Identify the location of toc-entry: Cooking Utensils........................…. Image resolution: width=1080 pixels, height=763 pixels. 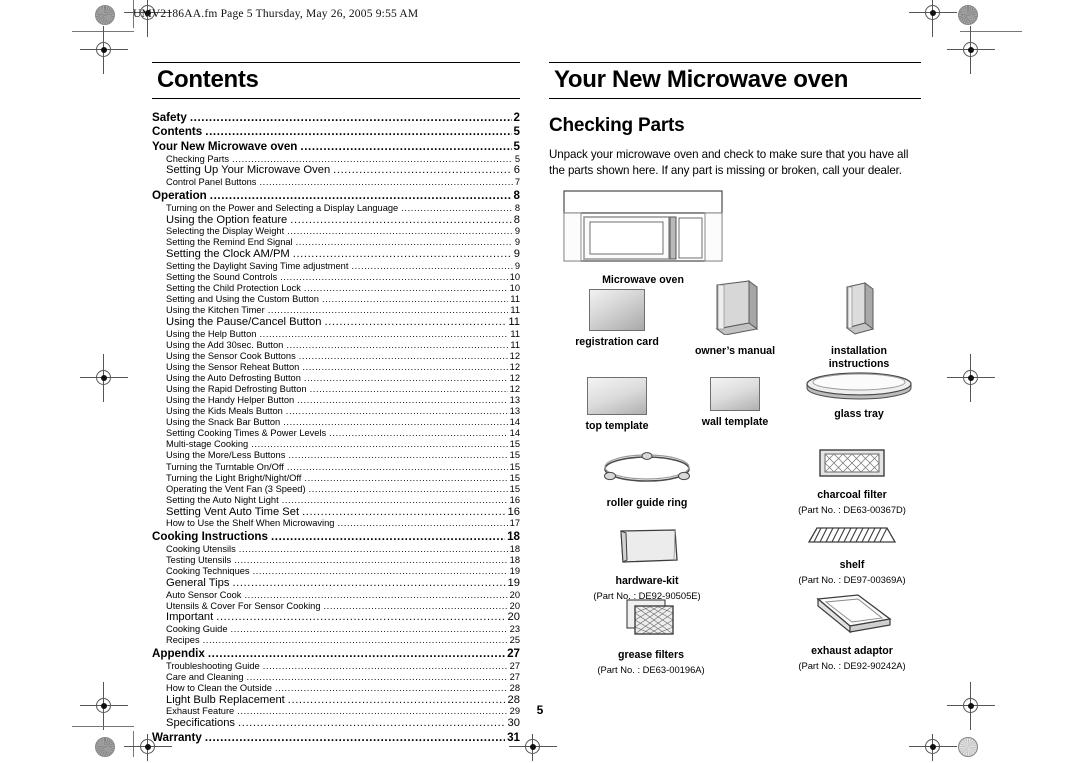
(336, 549).